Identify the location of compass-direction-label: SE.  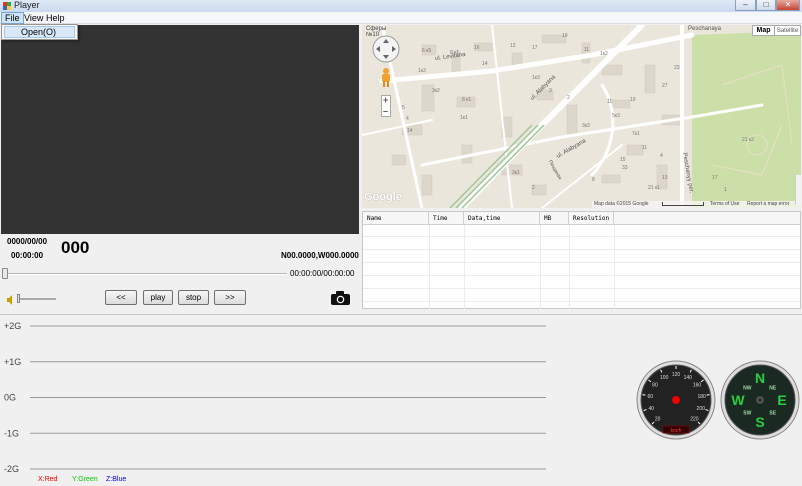
(772, 414).